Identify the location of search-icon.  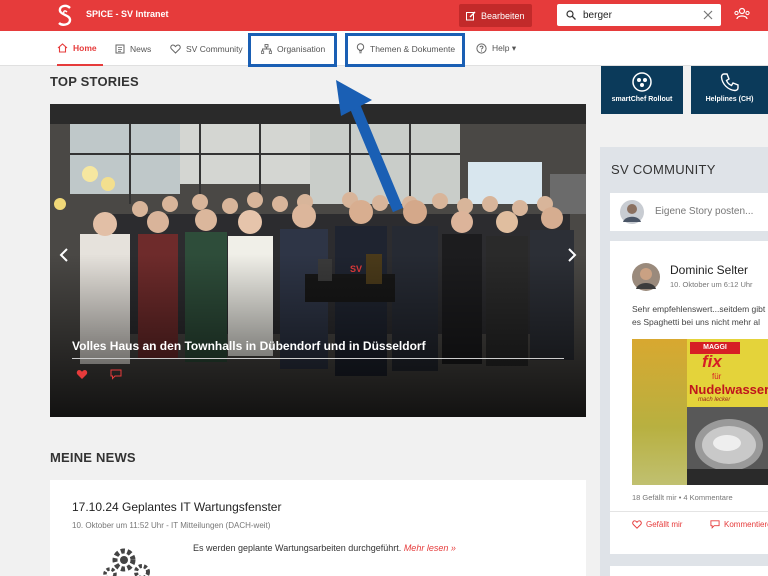
(571, 15).